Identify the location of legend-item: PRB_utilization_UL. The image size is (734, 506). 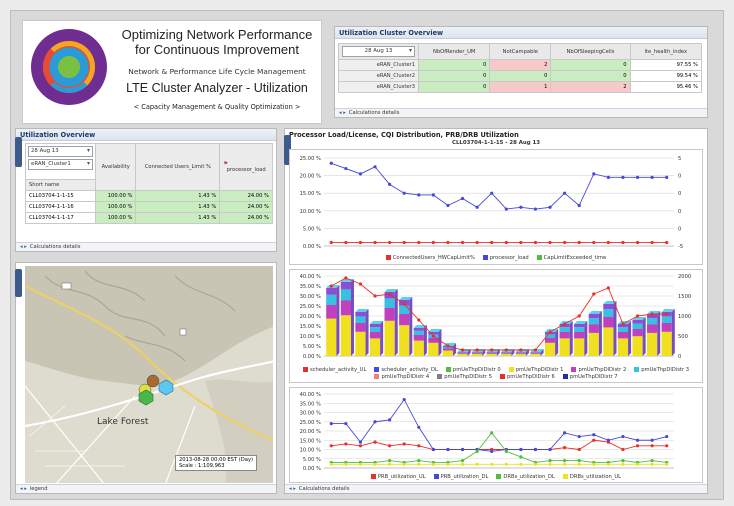
(398, 477).